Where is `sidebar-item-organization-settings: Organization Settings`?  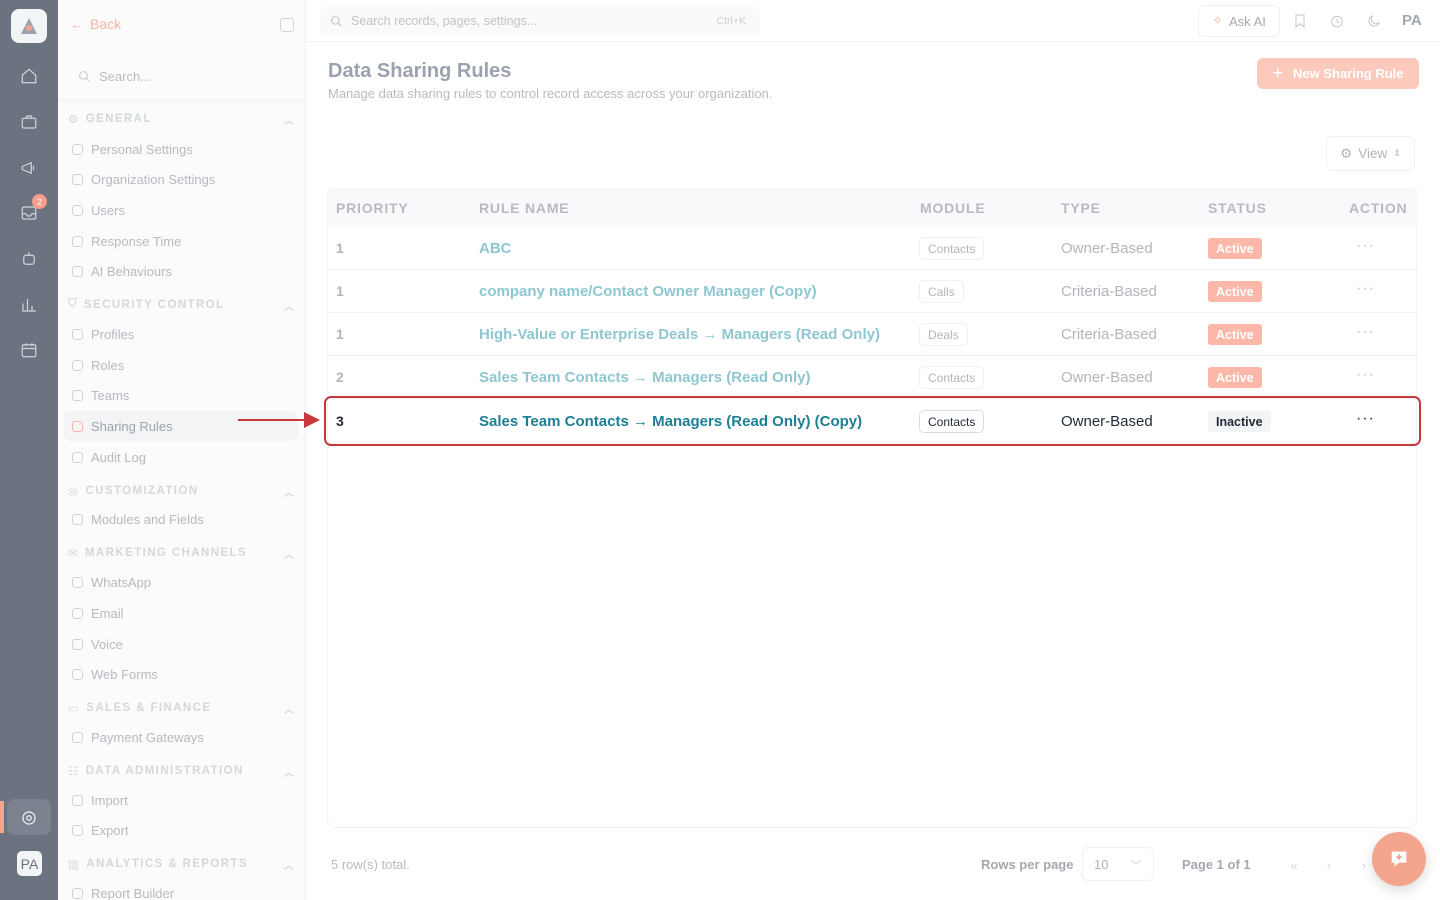 sidebar-item-organization-settings: Organization Settings is located at coordinates (143, 179).